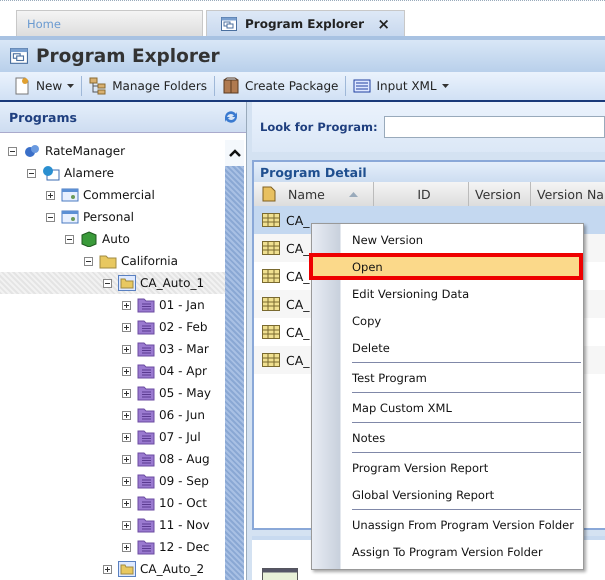 This screenshot has width=605, height=580. Describe the element at coordinates (183, 371) in the screenshot. I see `tree-label: 04 - Apr` at that location.